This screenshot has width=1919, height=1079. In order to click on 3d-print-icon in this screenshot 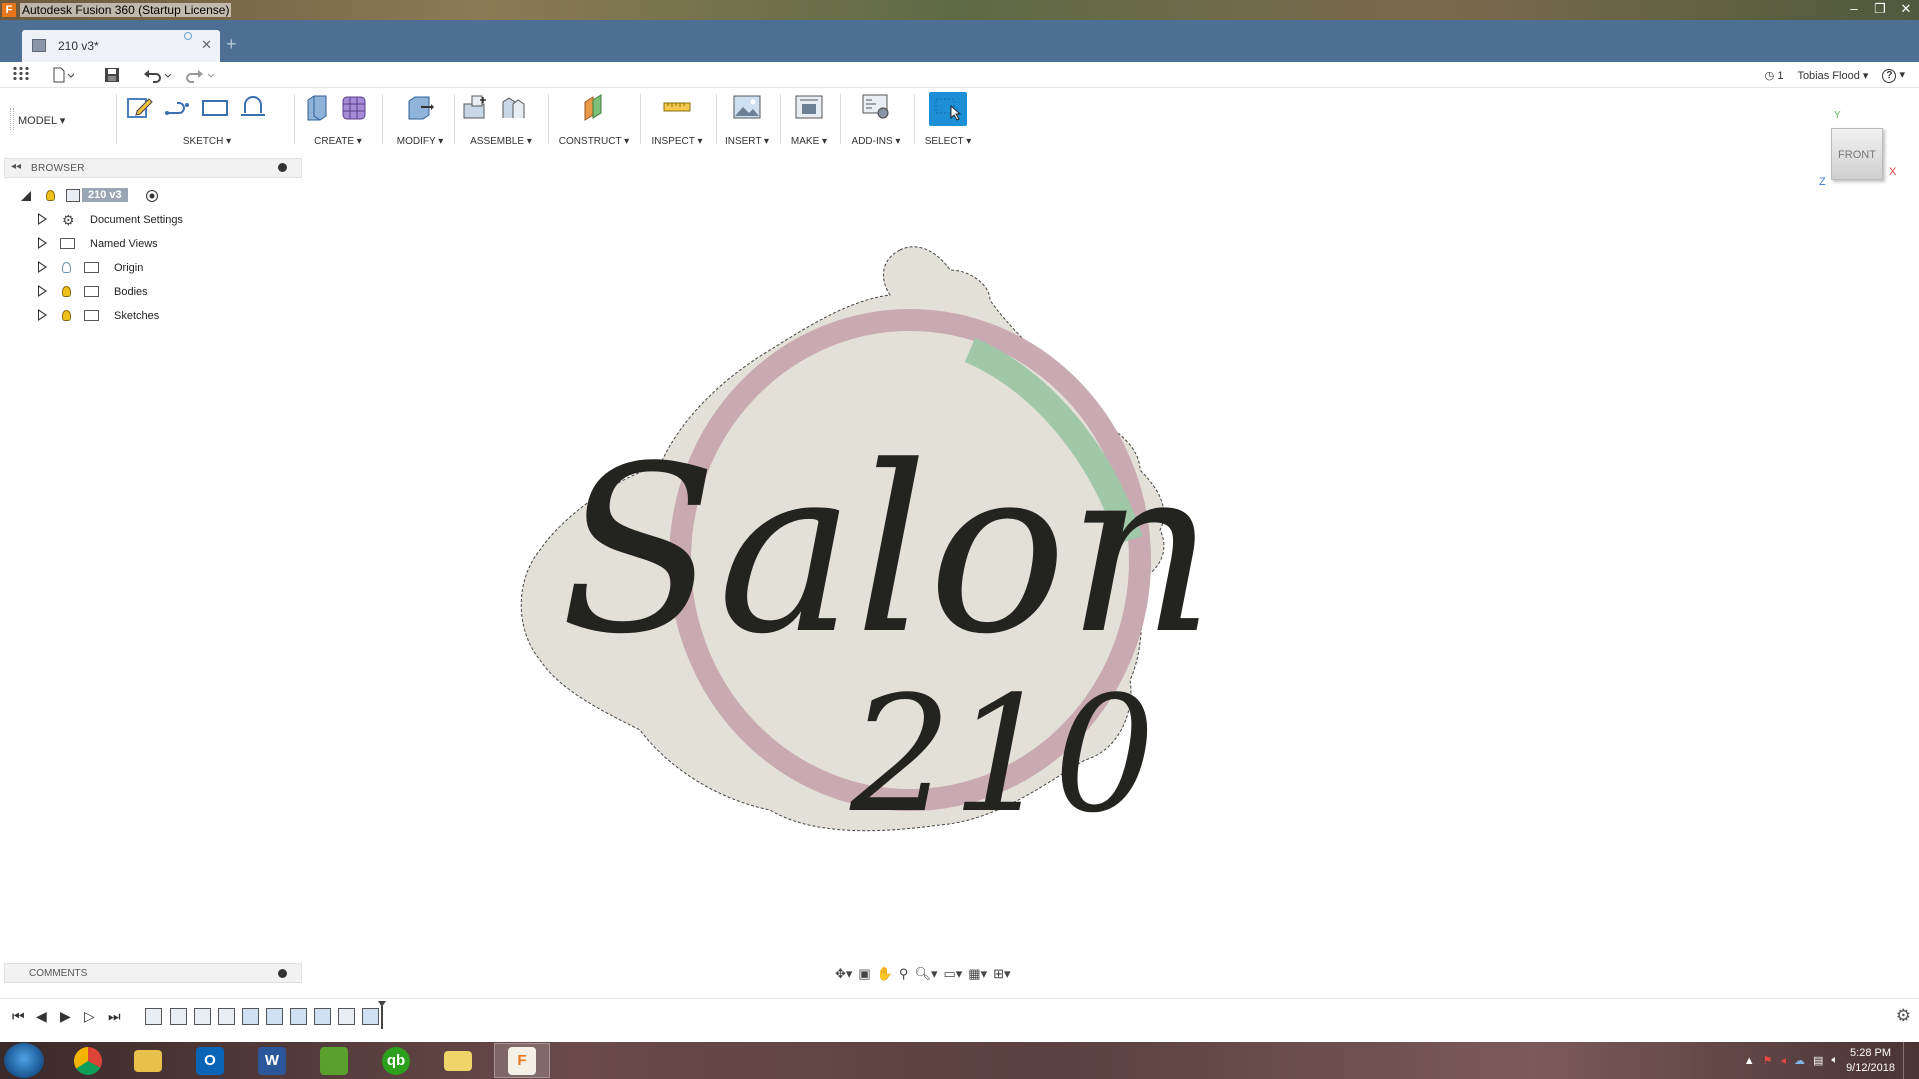, I will do `click(809, 107)`.